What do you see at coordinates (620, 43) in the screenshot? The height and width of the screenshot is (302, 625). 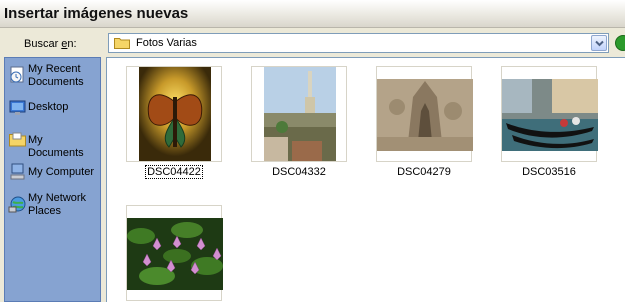 I see `back-button` at bounding box center [620, 43].